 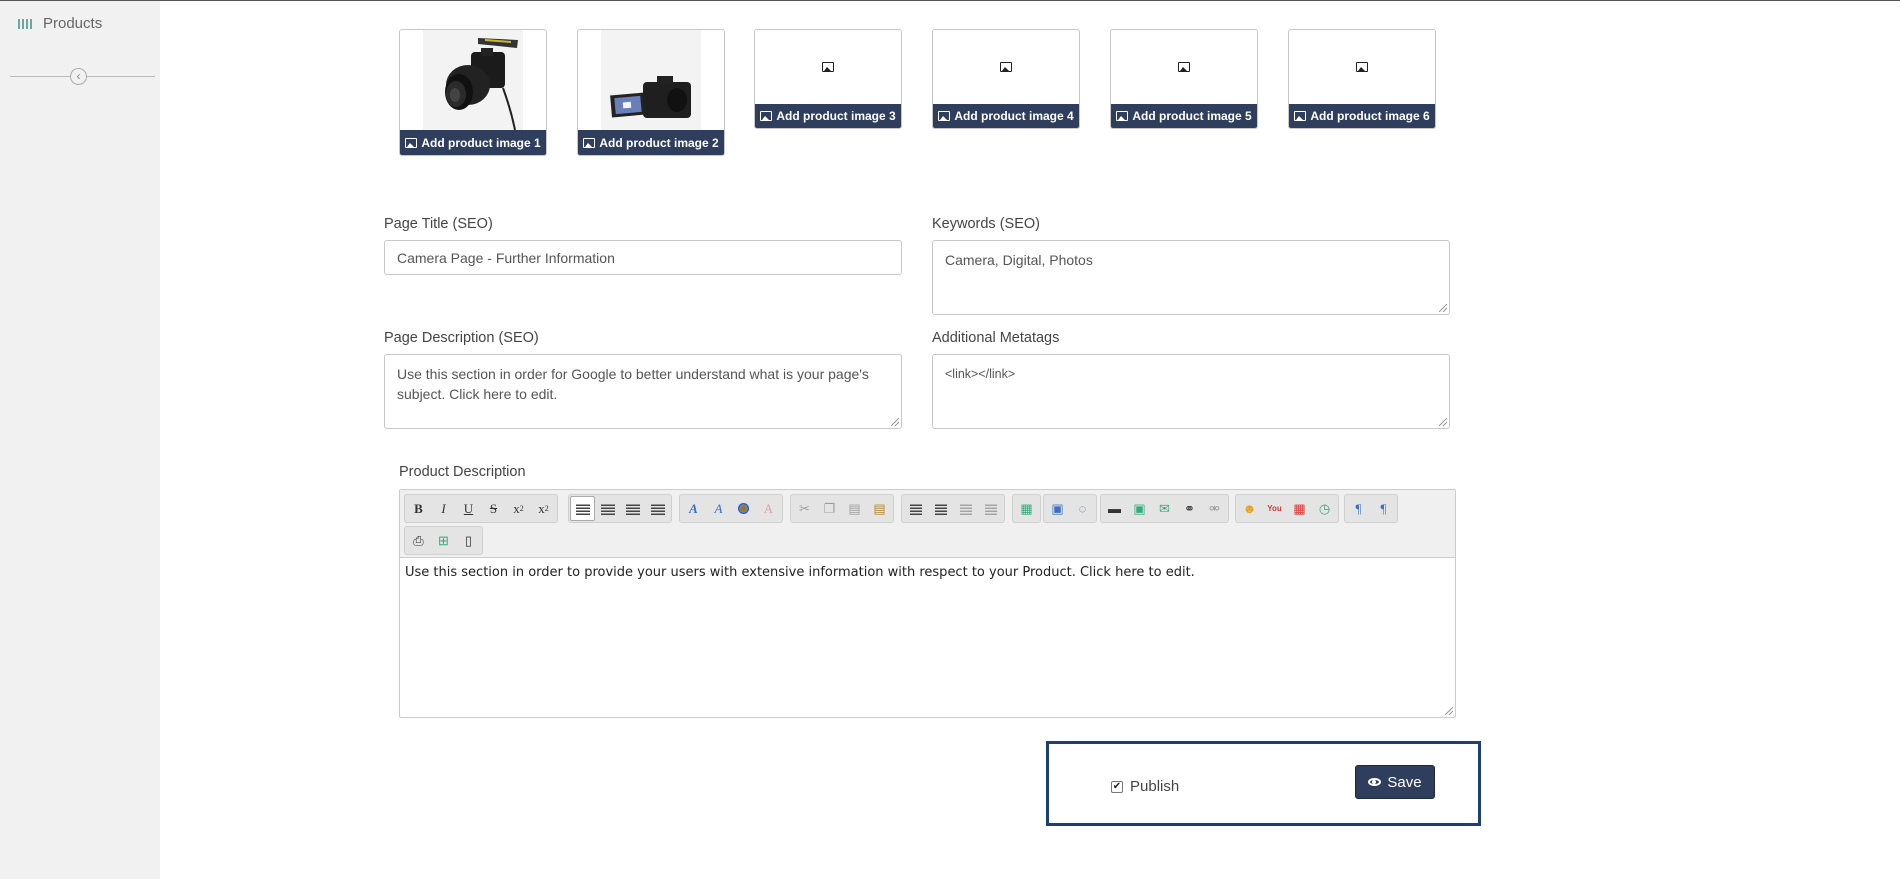 I want to click on insert-group: ▬ ▣ ✉ ⚭ ⚮, so click(x=1164, y=508).